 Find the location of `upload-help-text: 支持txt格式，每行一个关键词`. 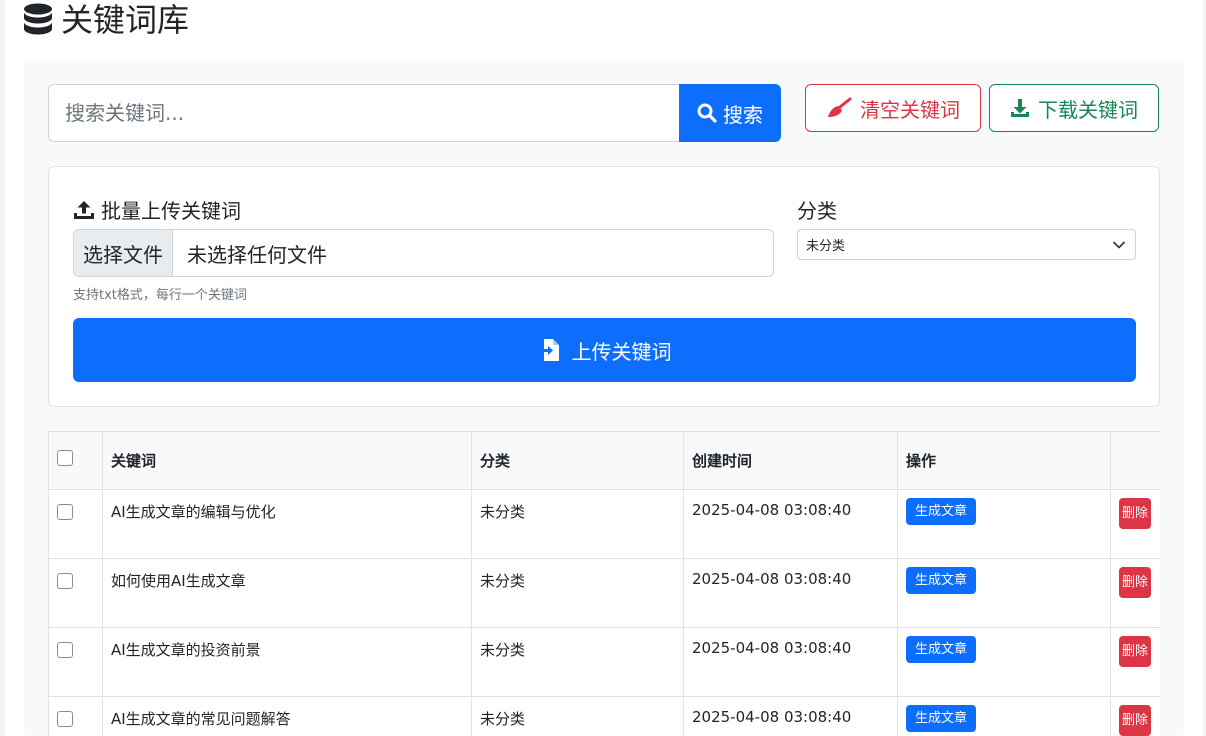

upload-help-text: 支持txt格式，每行一个关键词 is located at coordinates (160, 295).